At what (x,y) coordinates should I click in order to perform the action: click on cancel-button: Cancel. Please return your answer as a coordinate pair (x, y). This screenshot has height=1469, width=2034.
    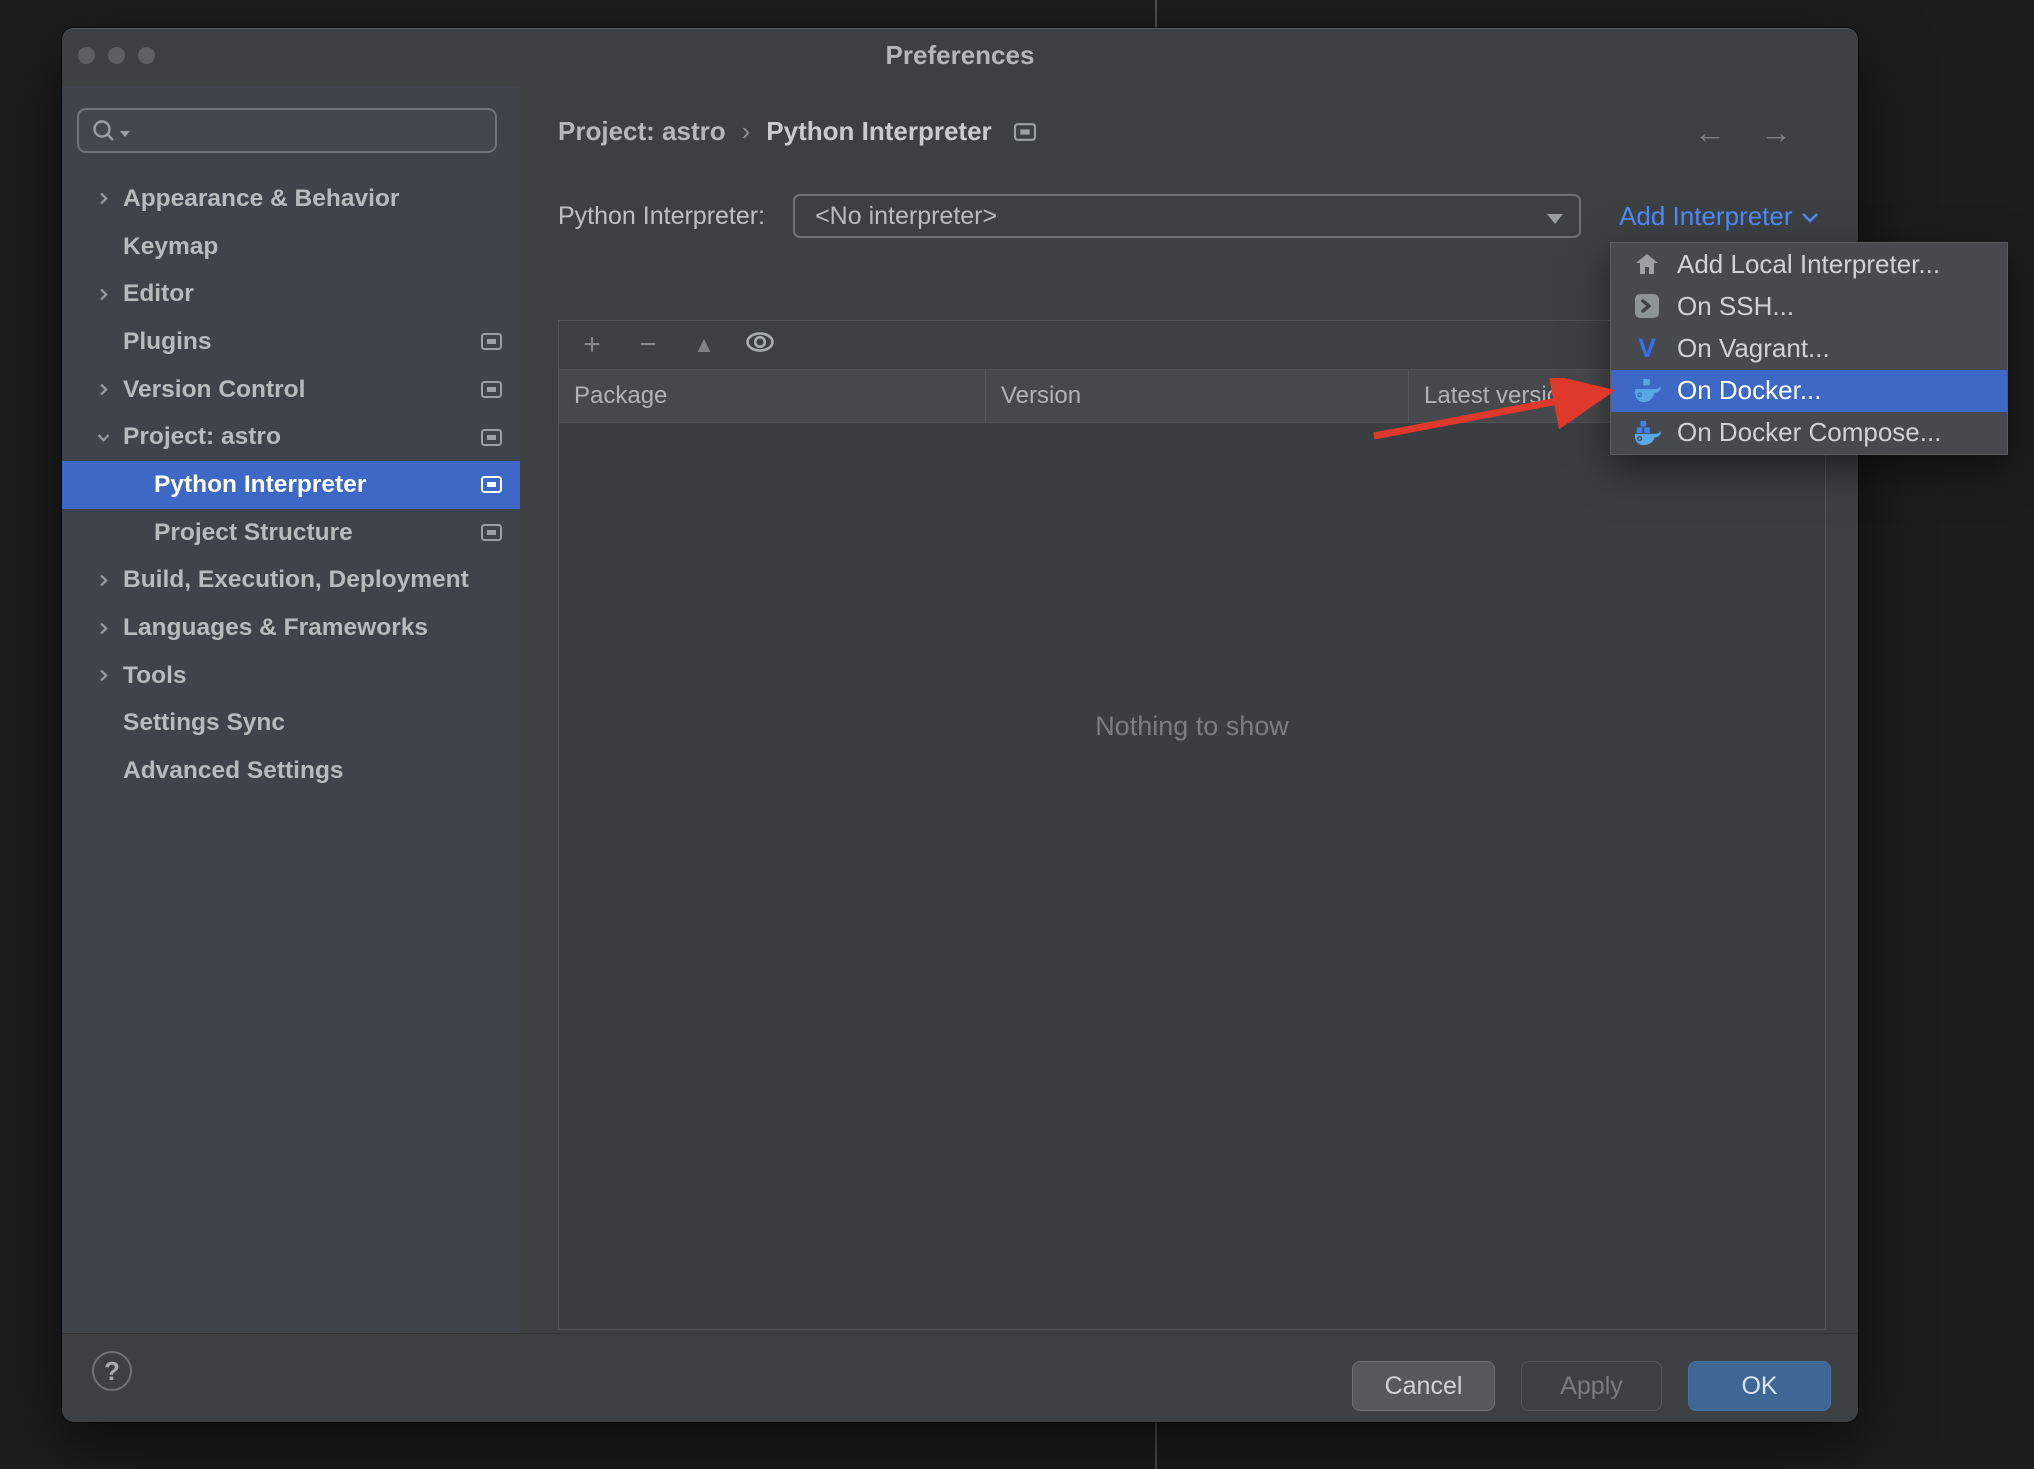
    Looking at the image, I should click on (1423, 1386).